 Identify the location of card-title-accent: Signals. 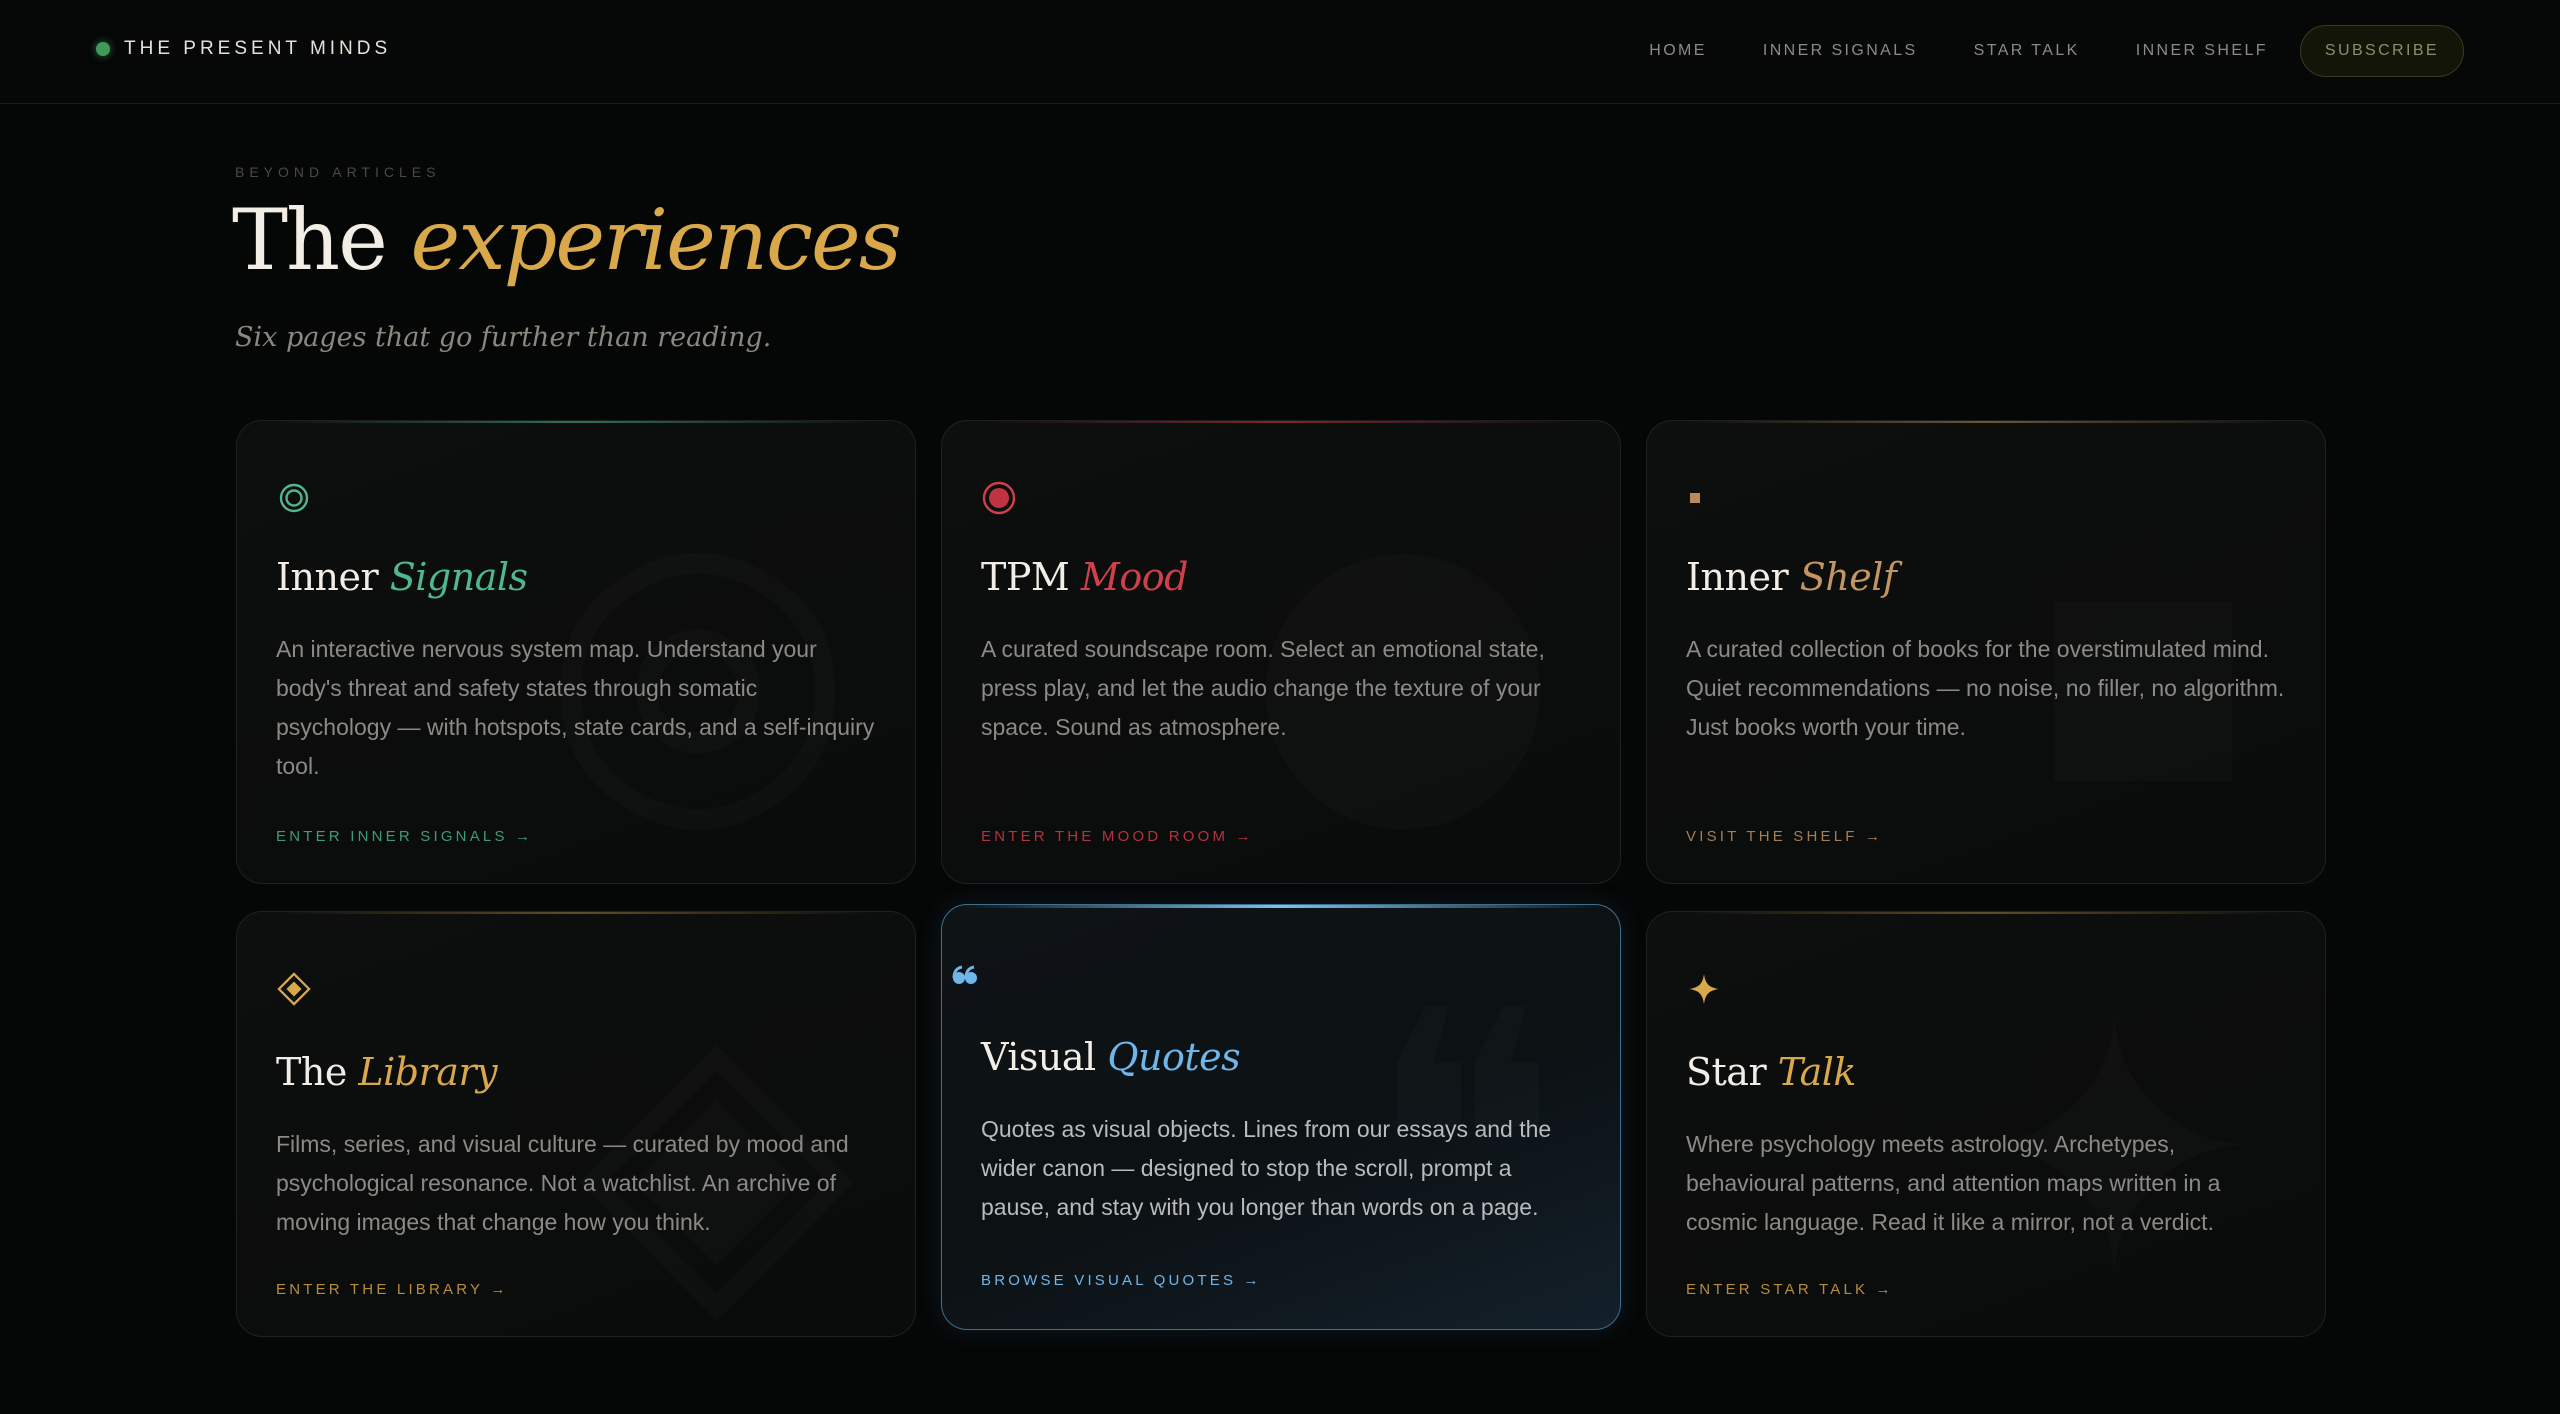
(458, 577).